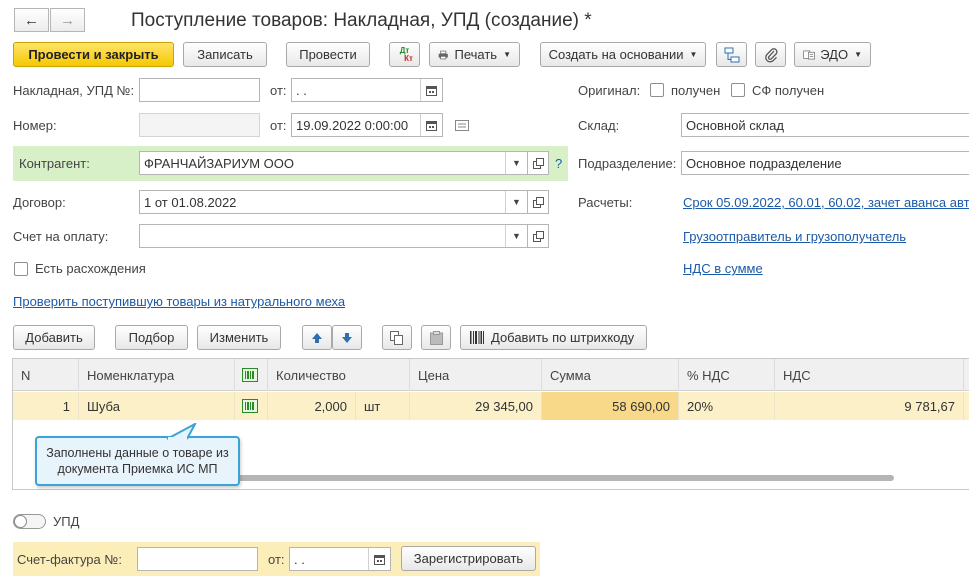 Image resolution: width=969 pixels, height=582 pixels. What do you see at coordinates (476, 375) in the screenshot?
I see `col-header-price: Цена` at bounding box center [476, 375].